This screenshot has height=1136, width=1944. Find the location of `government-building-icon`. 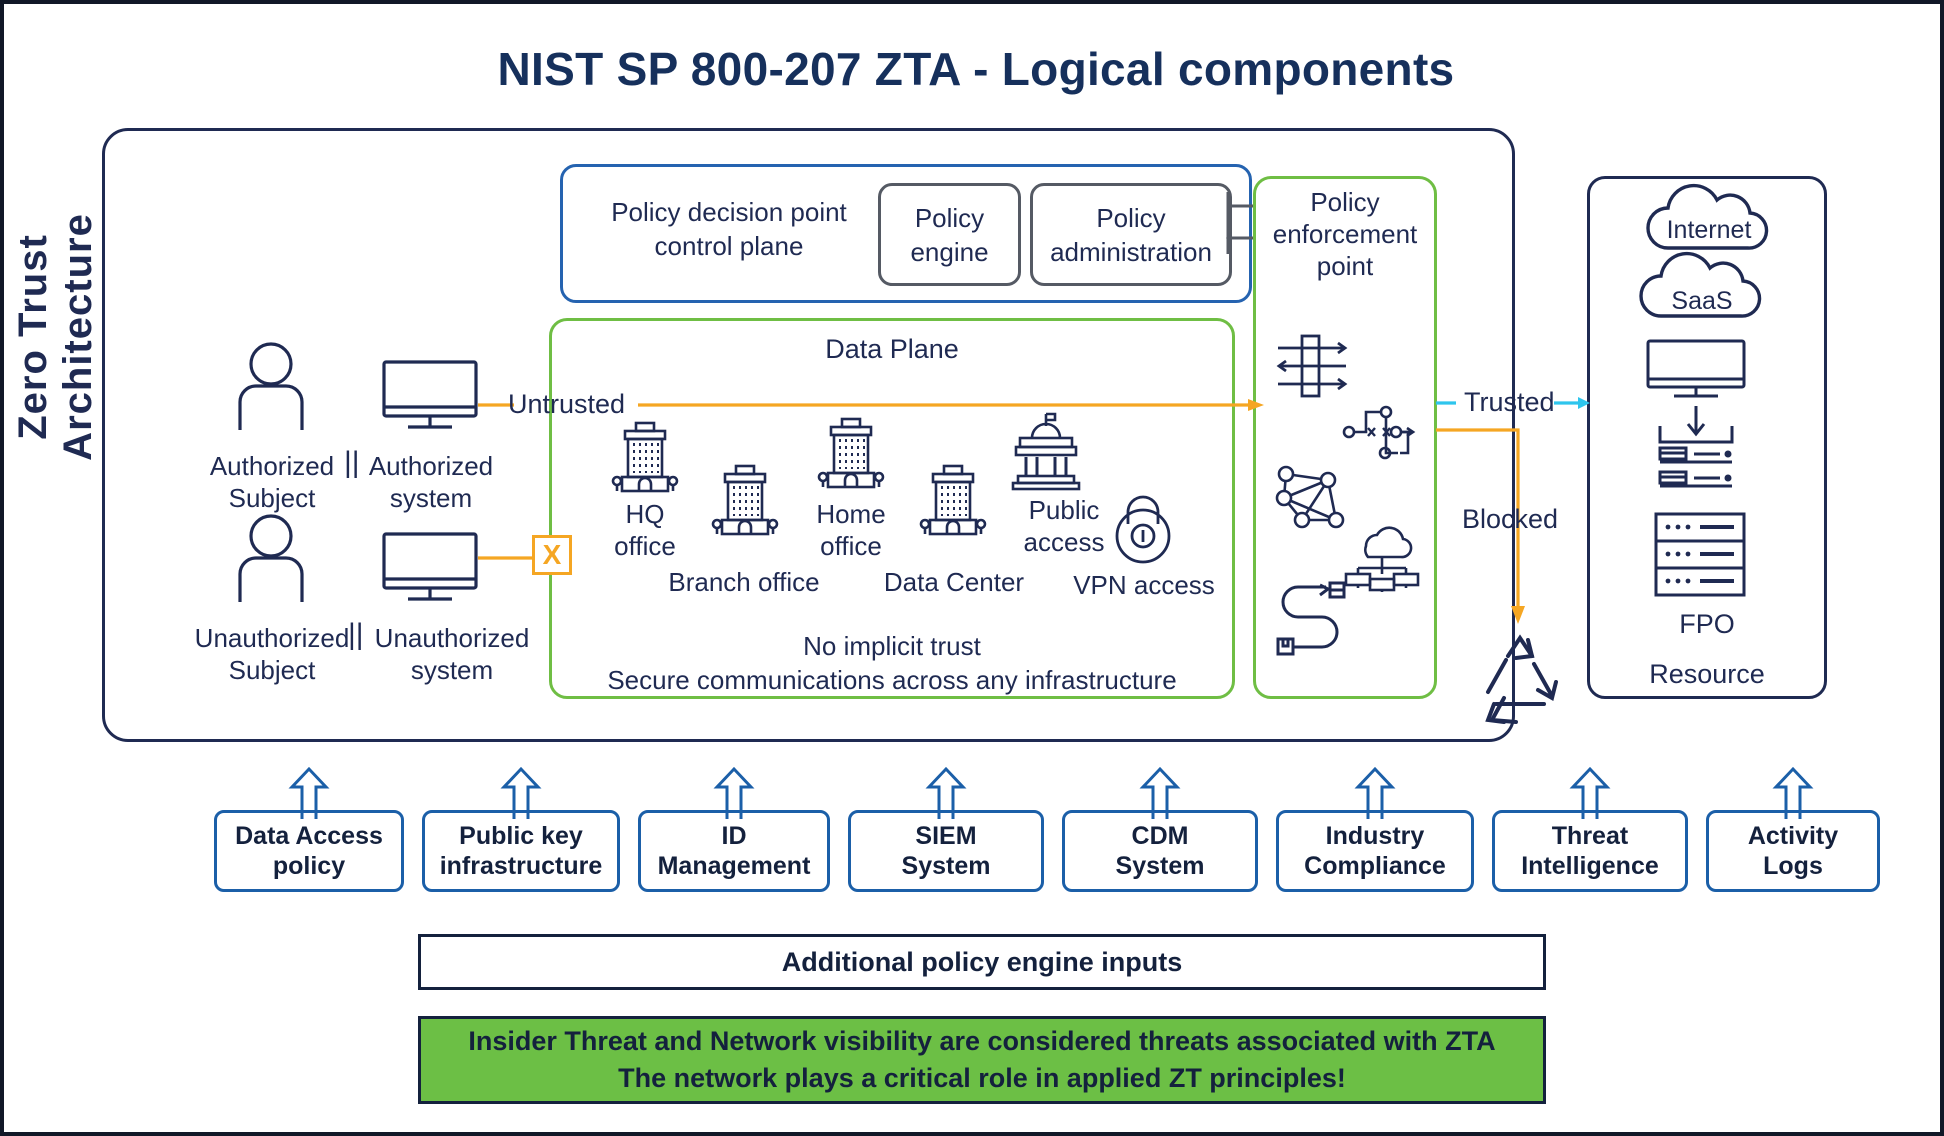

government-building-icon is located at coordinates (1046, 451).